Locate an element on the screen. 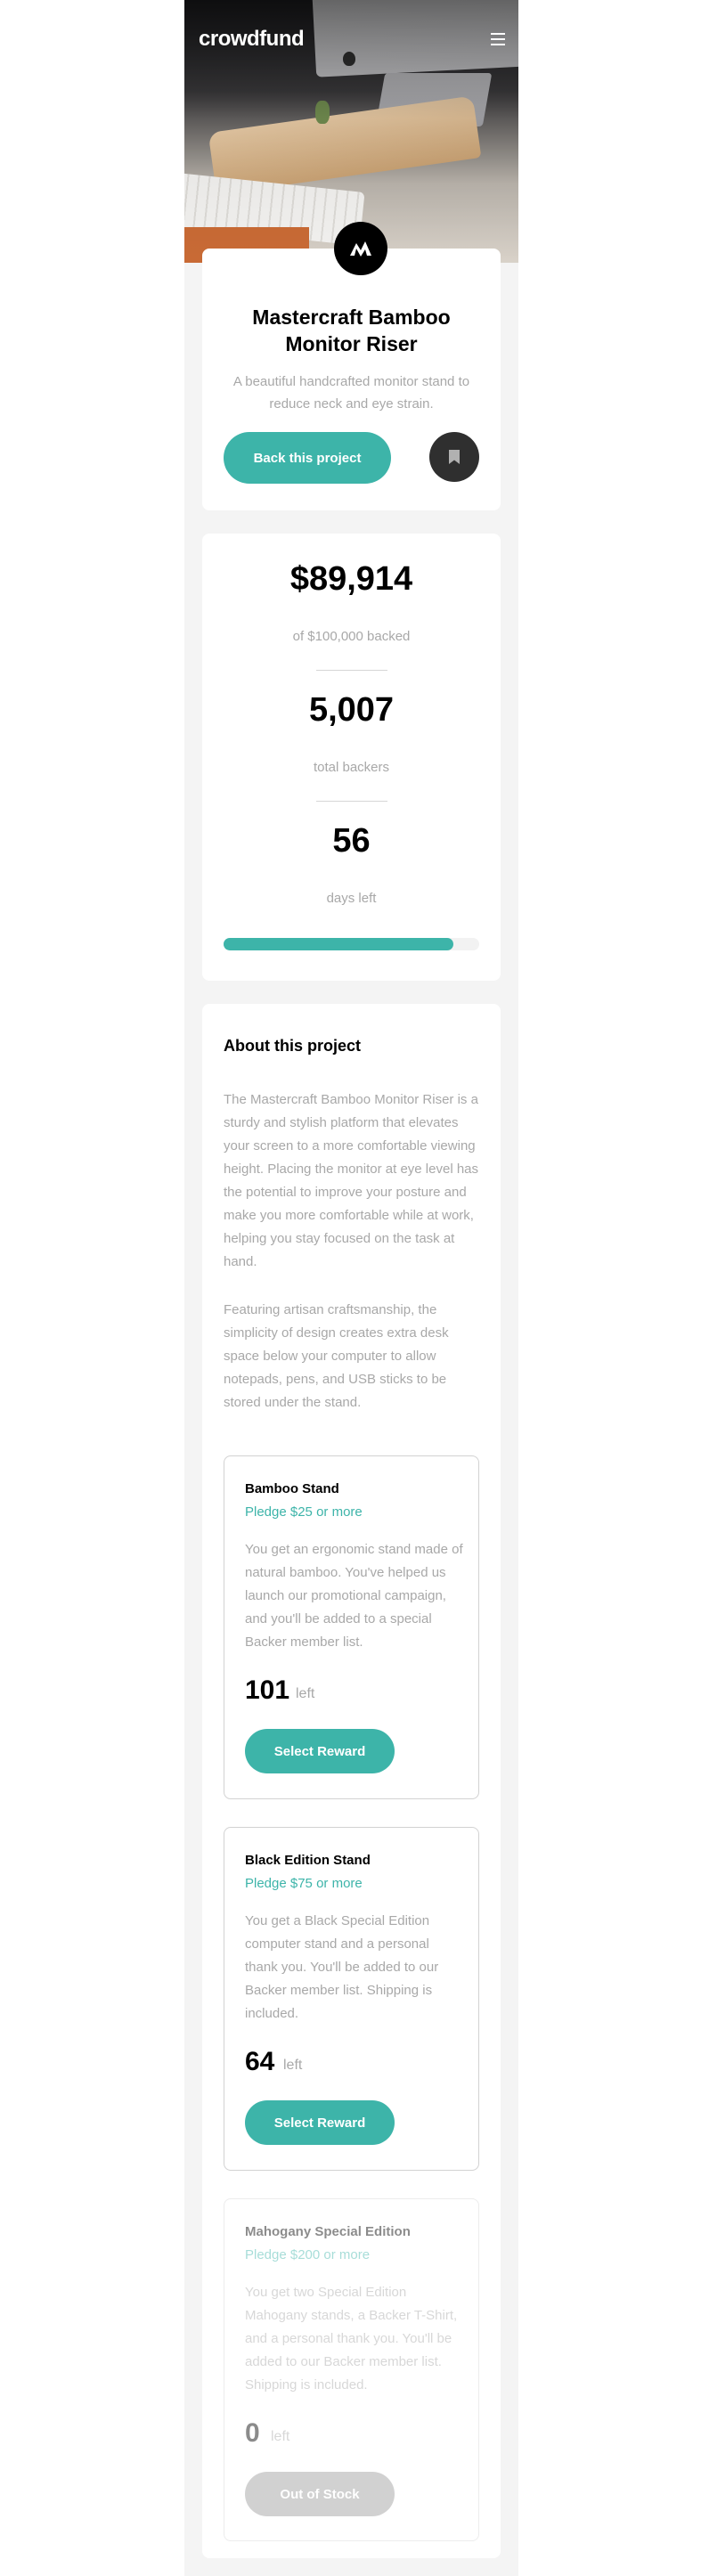  reward-remaining-count: 64 is located at coordinates (260, 2061).